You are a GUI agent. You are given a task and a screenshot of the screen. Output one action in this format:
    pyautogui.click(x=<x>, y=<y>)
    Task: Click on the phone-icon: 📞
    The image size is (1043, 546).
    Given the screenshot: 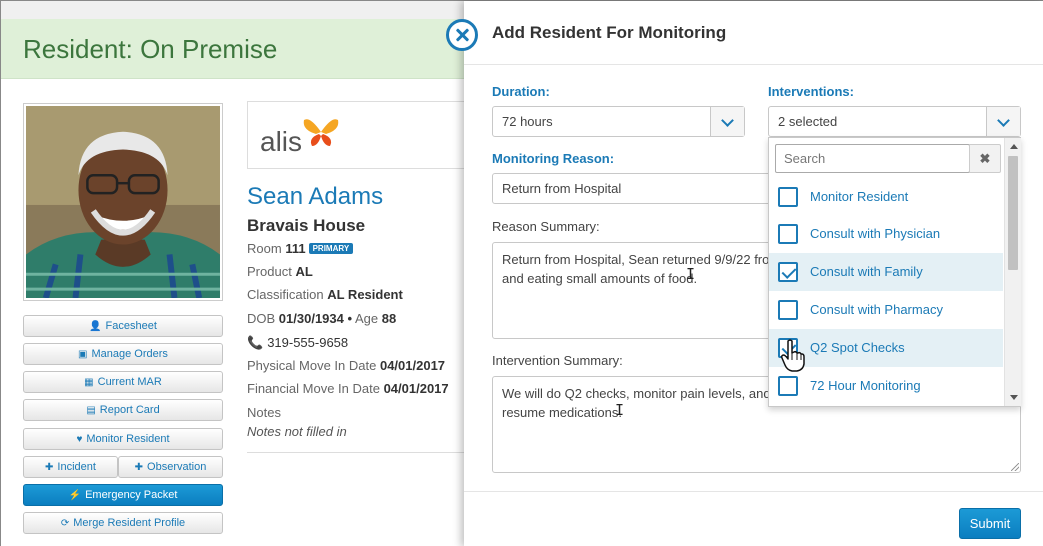 What is the action you would take?
    pyautogui.click(x=255, y=342)
    